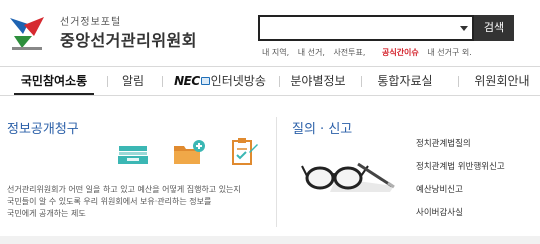 The image size is (540, 244). Describe the element at coordinates (238, 81) in the screenshot. I see `nav-item-label: 인터넷방송` at that location.